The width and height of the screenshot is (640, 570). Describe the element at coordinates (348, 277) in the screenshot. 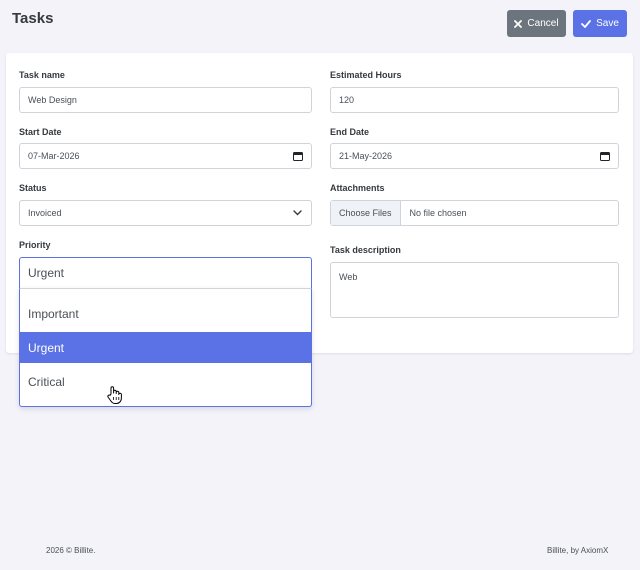

I see `task-description-value: Web` at that location.